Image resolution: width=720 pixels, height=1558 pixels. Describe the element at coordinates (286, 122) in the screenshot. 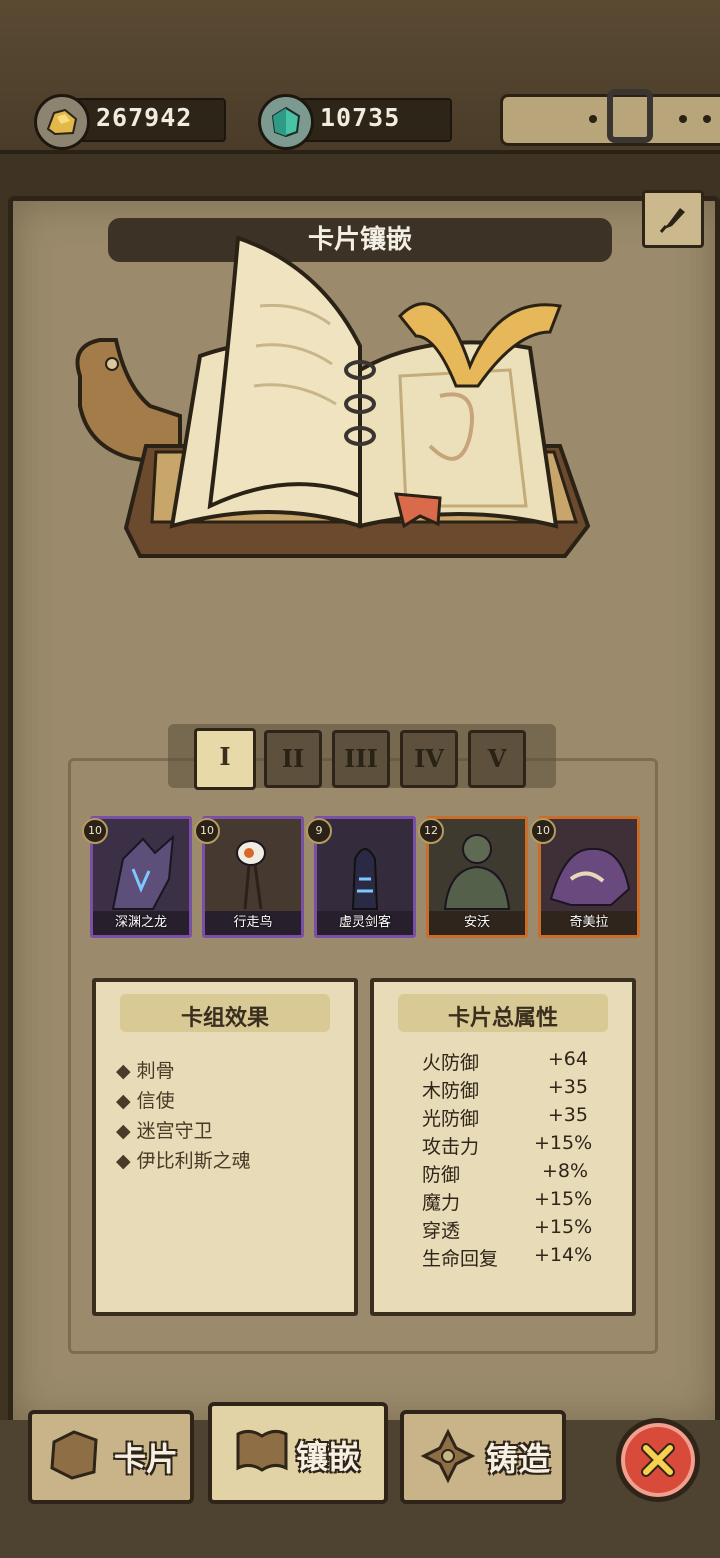

I see `gem-icon` at that location.